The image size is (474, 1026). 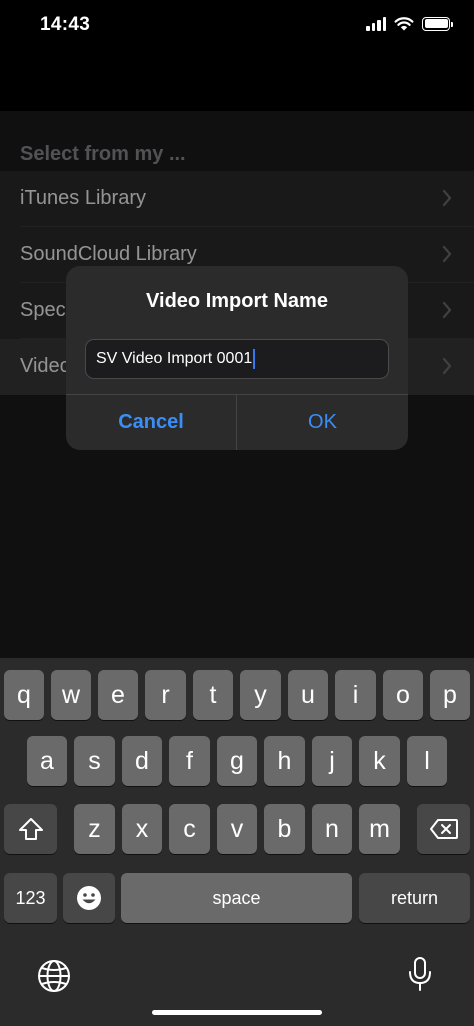 What do you see at coordinates (54, 976) in the screenshot?
I see `globe-icon` at bounding box center [54, 976].